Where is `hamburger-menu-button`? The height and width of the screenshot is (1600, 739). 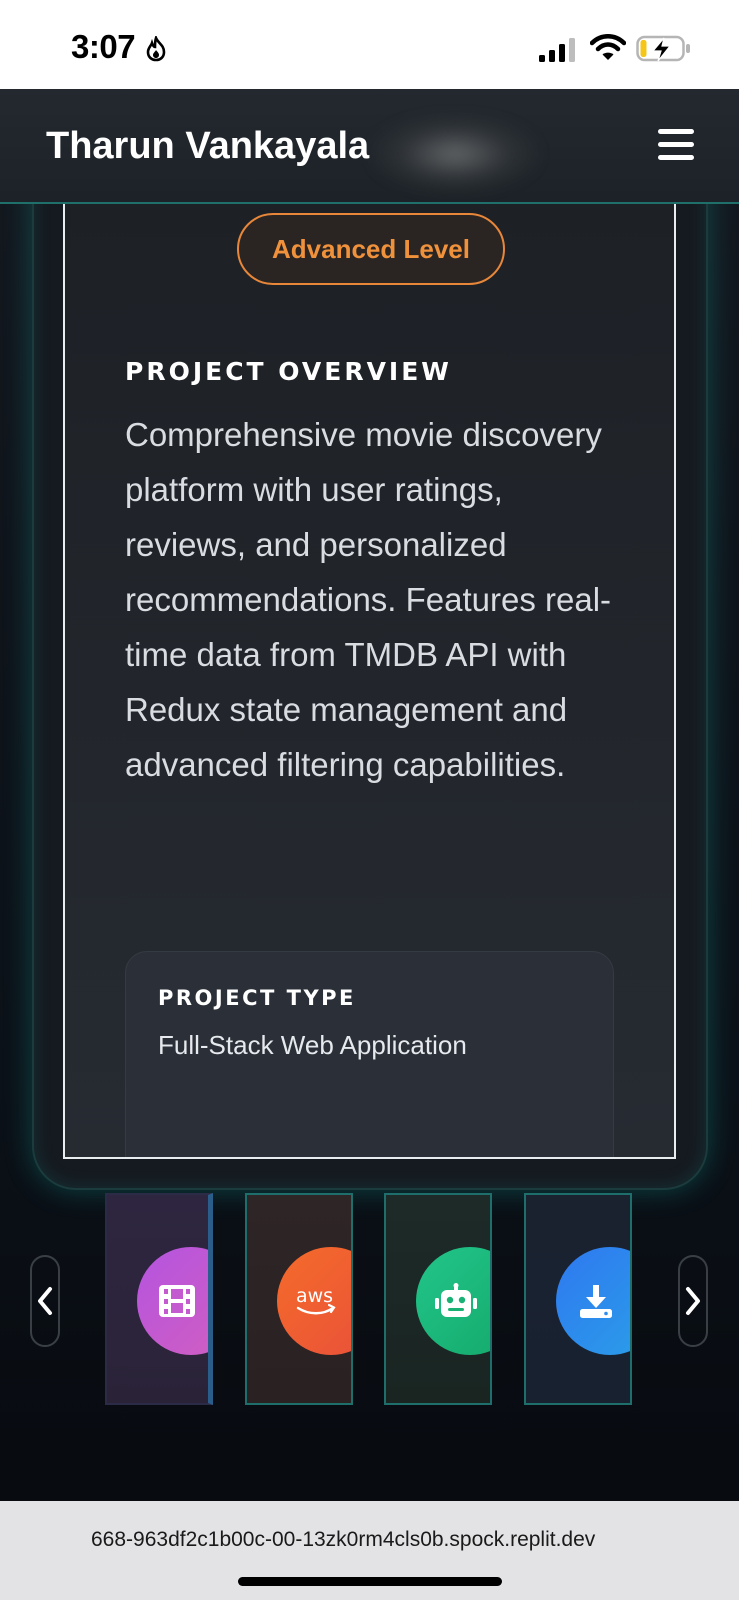
hamburger-menu-button is located at coordinates (676, 145).